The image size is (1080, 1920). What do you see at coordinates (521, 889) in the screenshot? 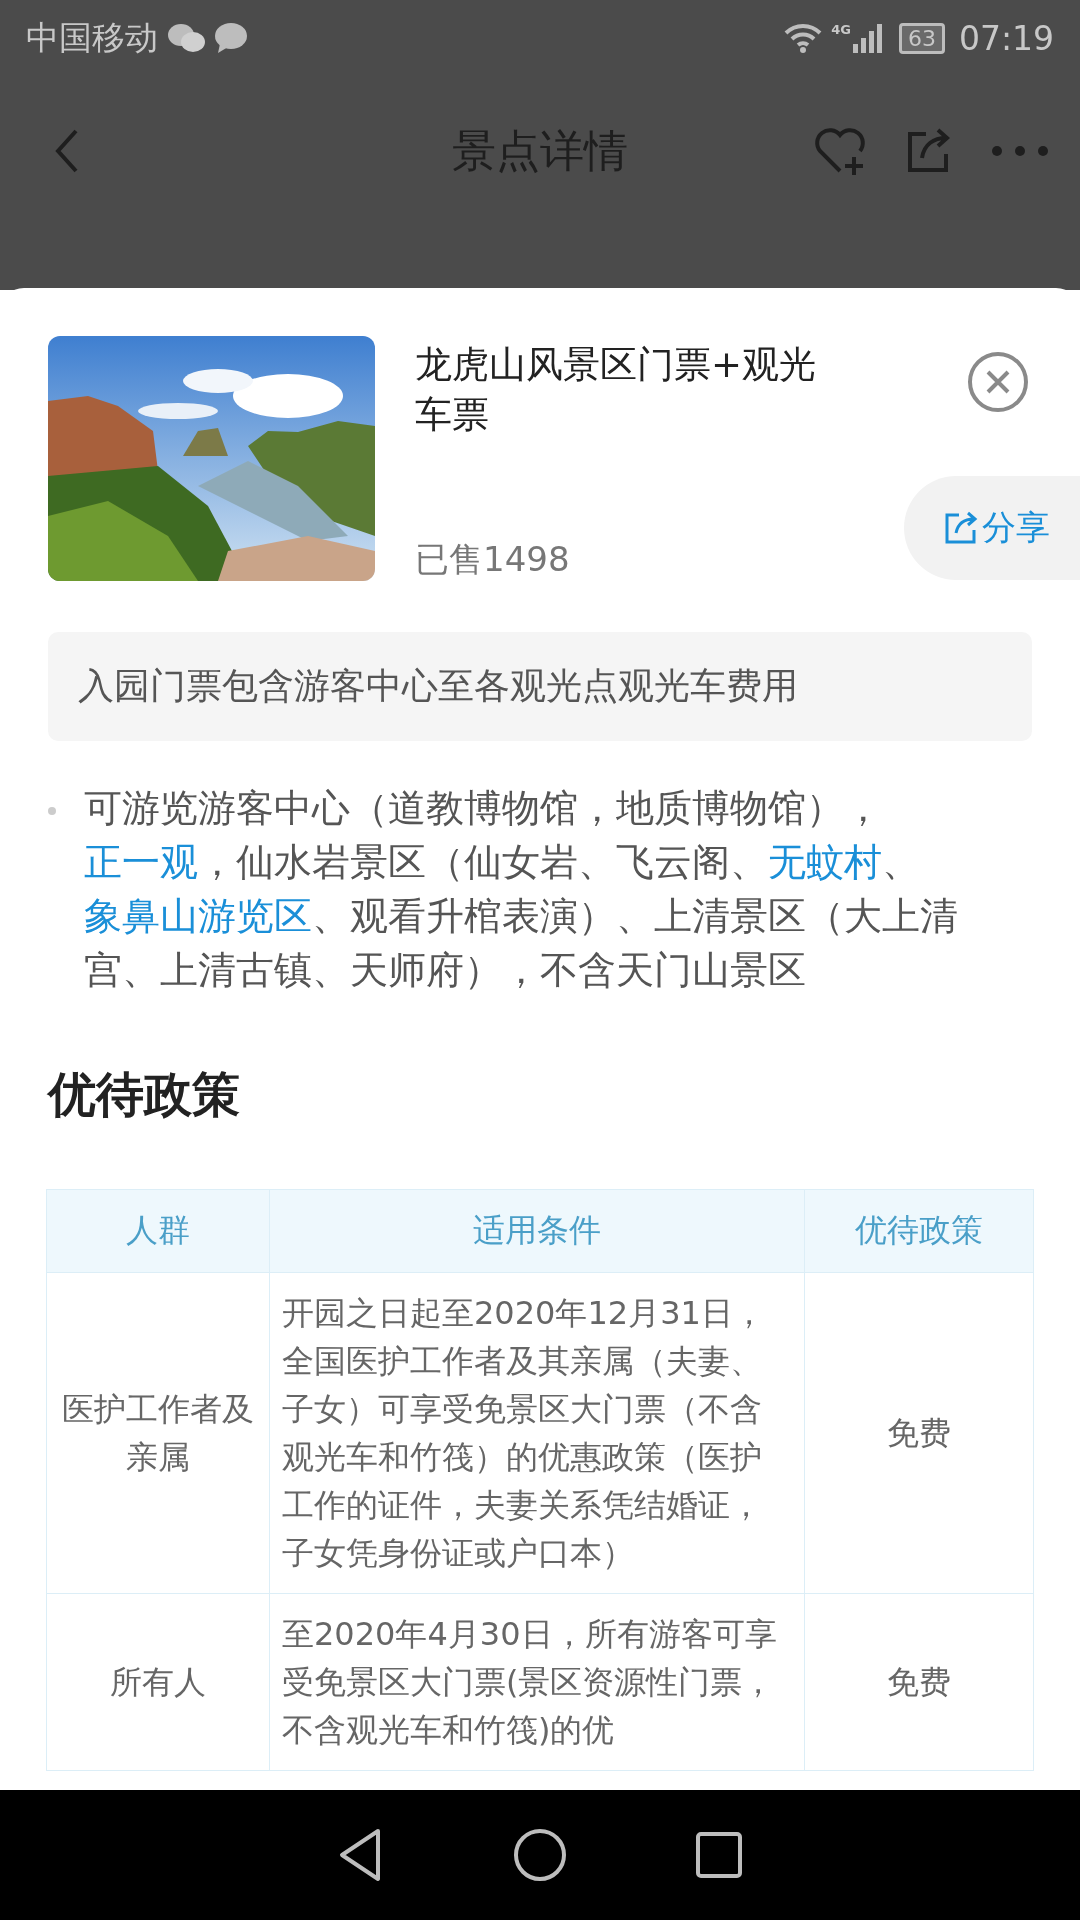
I see `description-text: 可游览游客中心（道教博物馆，地质博物馆）， 正一观，仙水岩景区（仙女岩、飞云阁、无蚊村、 象鼻山游览区、观看升棺表演）、上清景区（大上清宫、上清古镇、天师府），不含天门山景区` at bounding box center [521, 889].